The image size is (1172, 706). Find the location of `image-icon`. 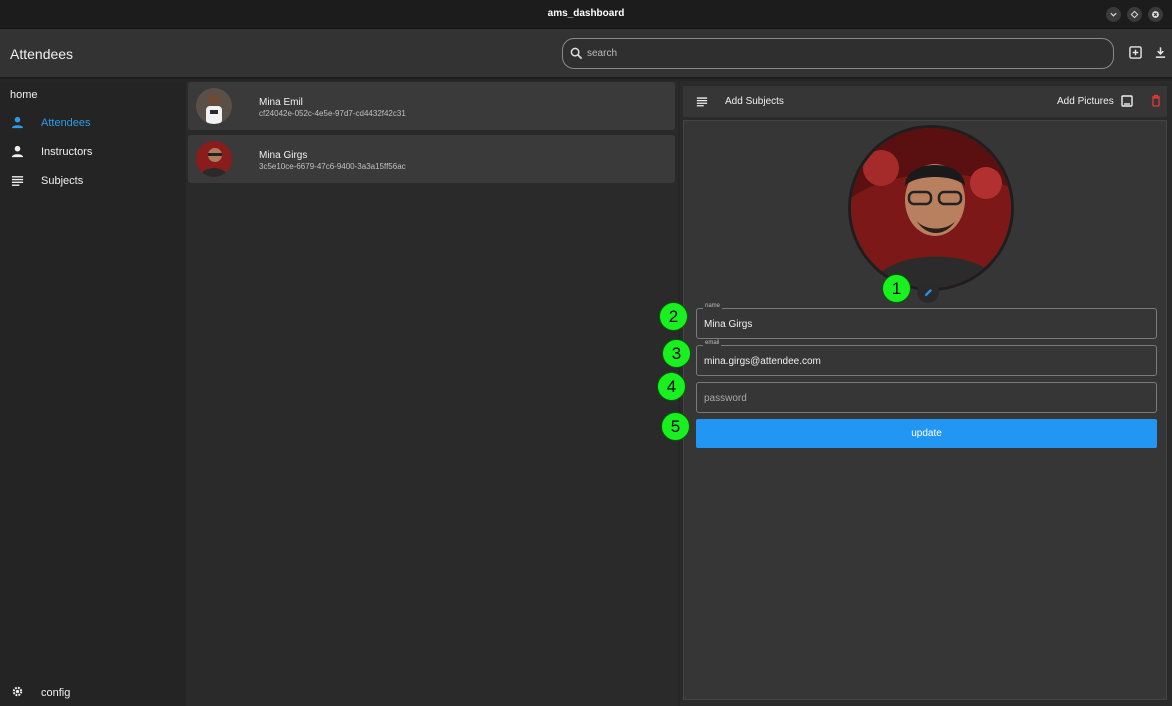

image-icon is located at coordinates (1127, 101).